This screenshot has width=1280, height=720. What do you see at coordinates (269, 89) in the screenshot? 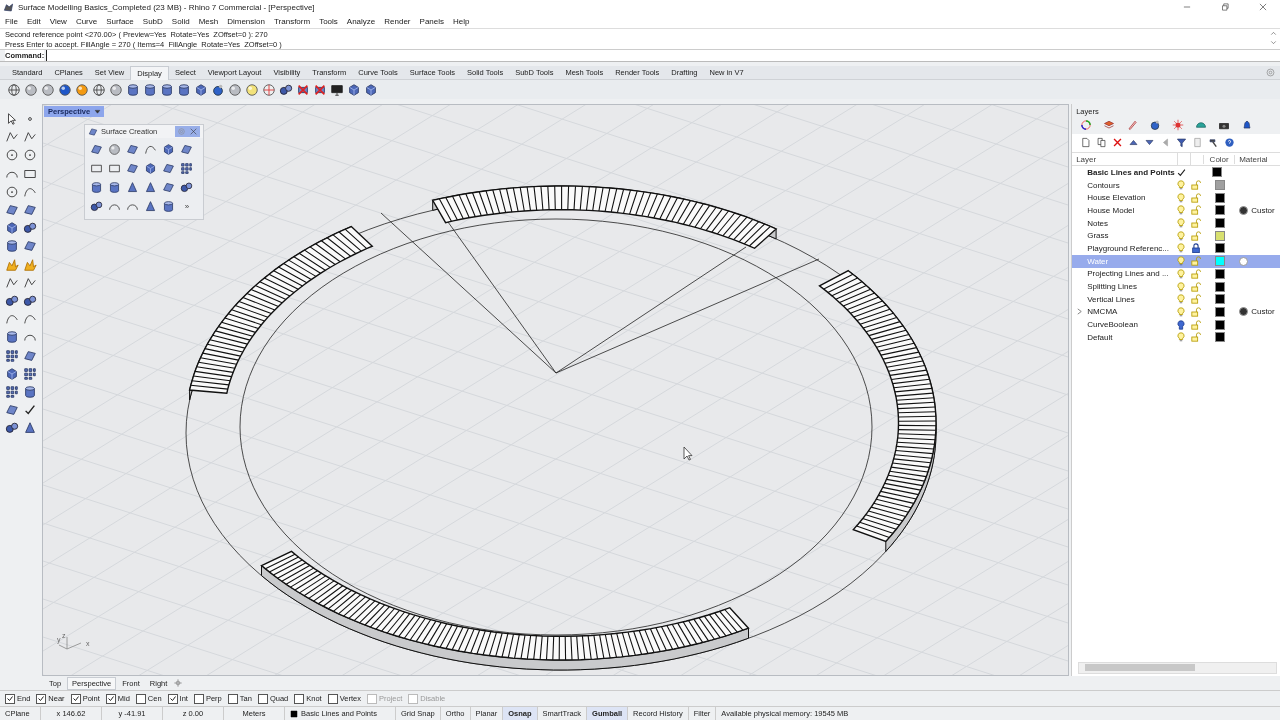
I see `target-icon` at bounding box center [269, 89].